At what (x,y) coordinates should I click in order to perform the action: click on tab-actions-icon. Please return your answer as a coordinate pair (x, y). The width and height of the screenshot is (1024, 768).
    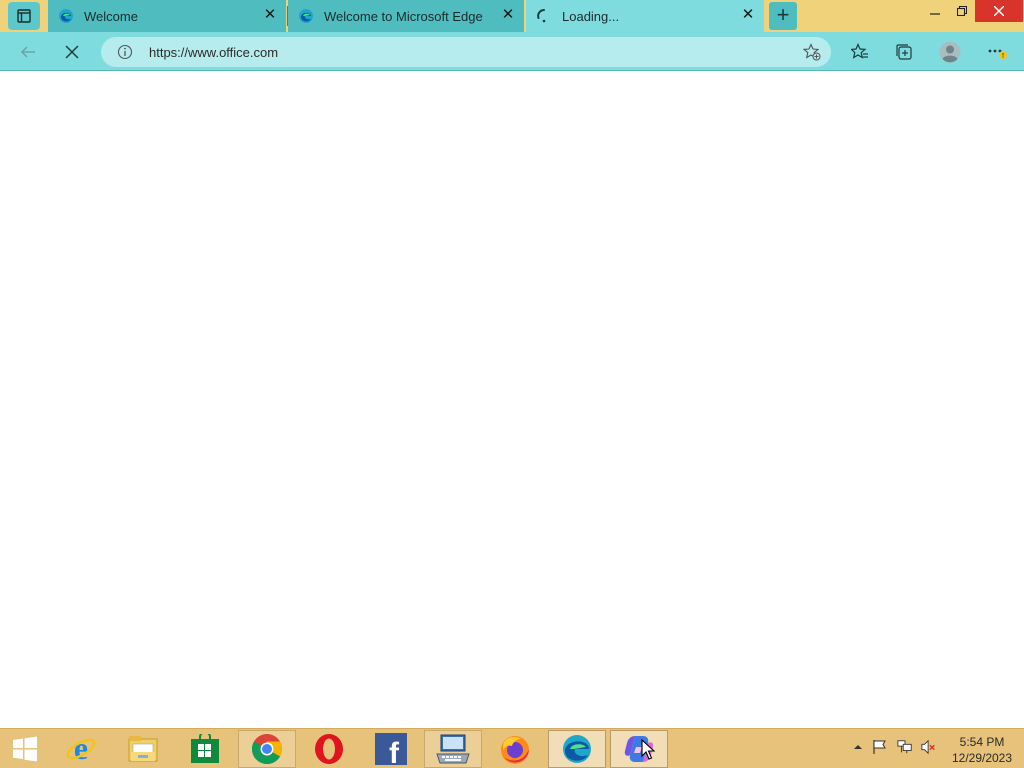
    Looking at the image, I should click on (24, 16).